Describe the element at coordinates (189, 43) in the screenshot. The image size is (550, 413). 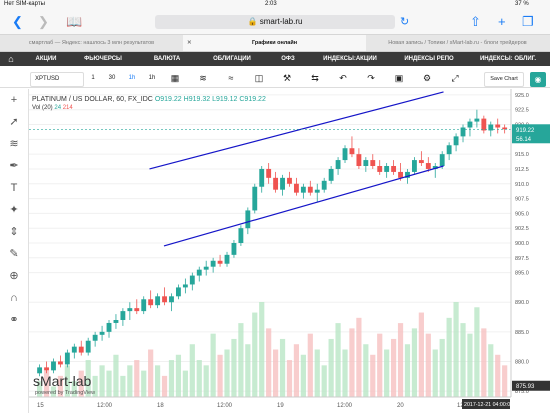
I see `close-icon: ✕` at that location.